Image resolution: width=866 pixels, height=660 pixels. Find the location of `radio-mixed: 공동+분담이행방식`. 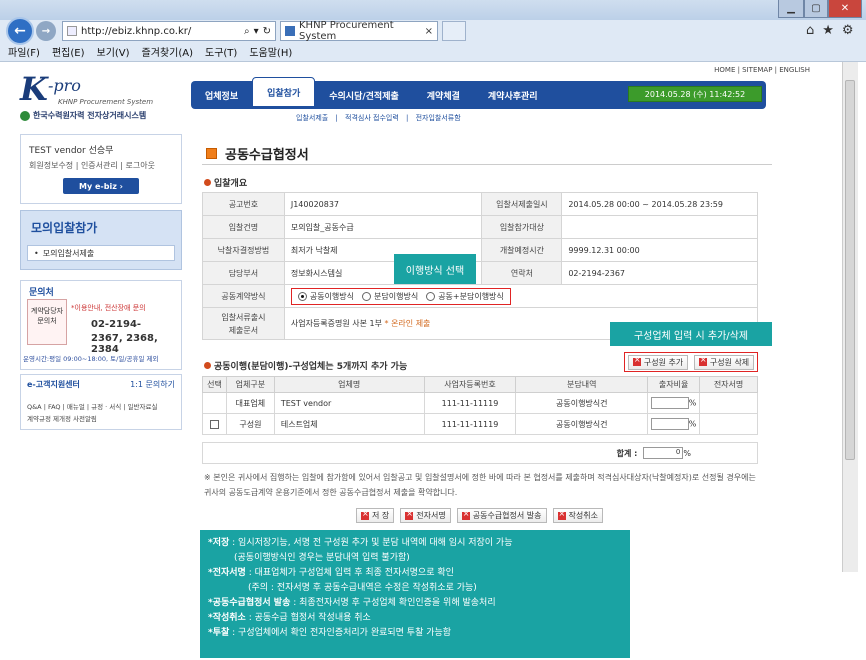

radio-mixed: 공동+분담이행방식 is located at coordinates (465, 296).